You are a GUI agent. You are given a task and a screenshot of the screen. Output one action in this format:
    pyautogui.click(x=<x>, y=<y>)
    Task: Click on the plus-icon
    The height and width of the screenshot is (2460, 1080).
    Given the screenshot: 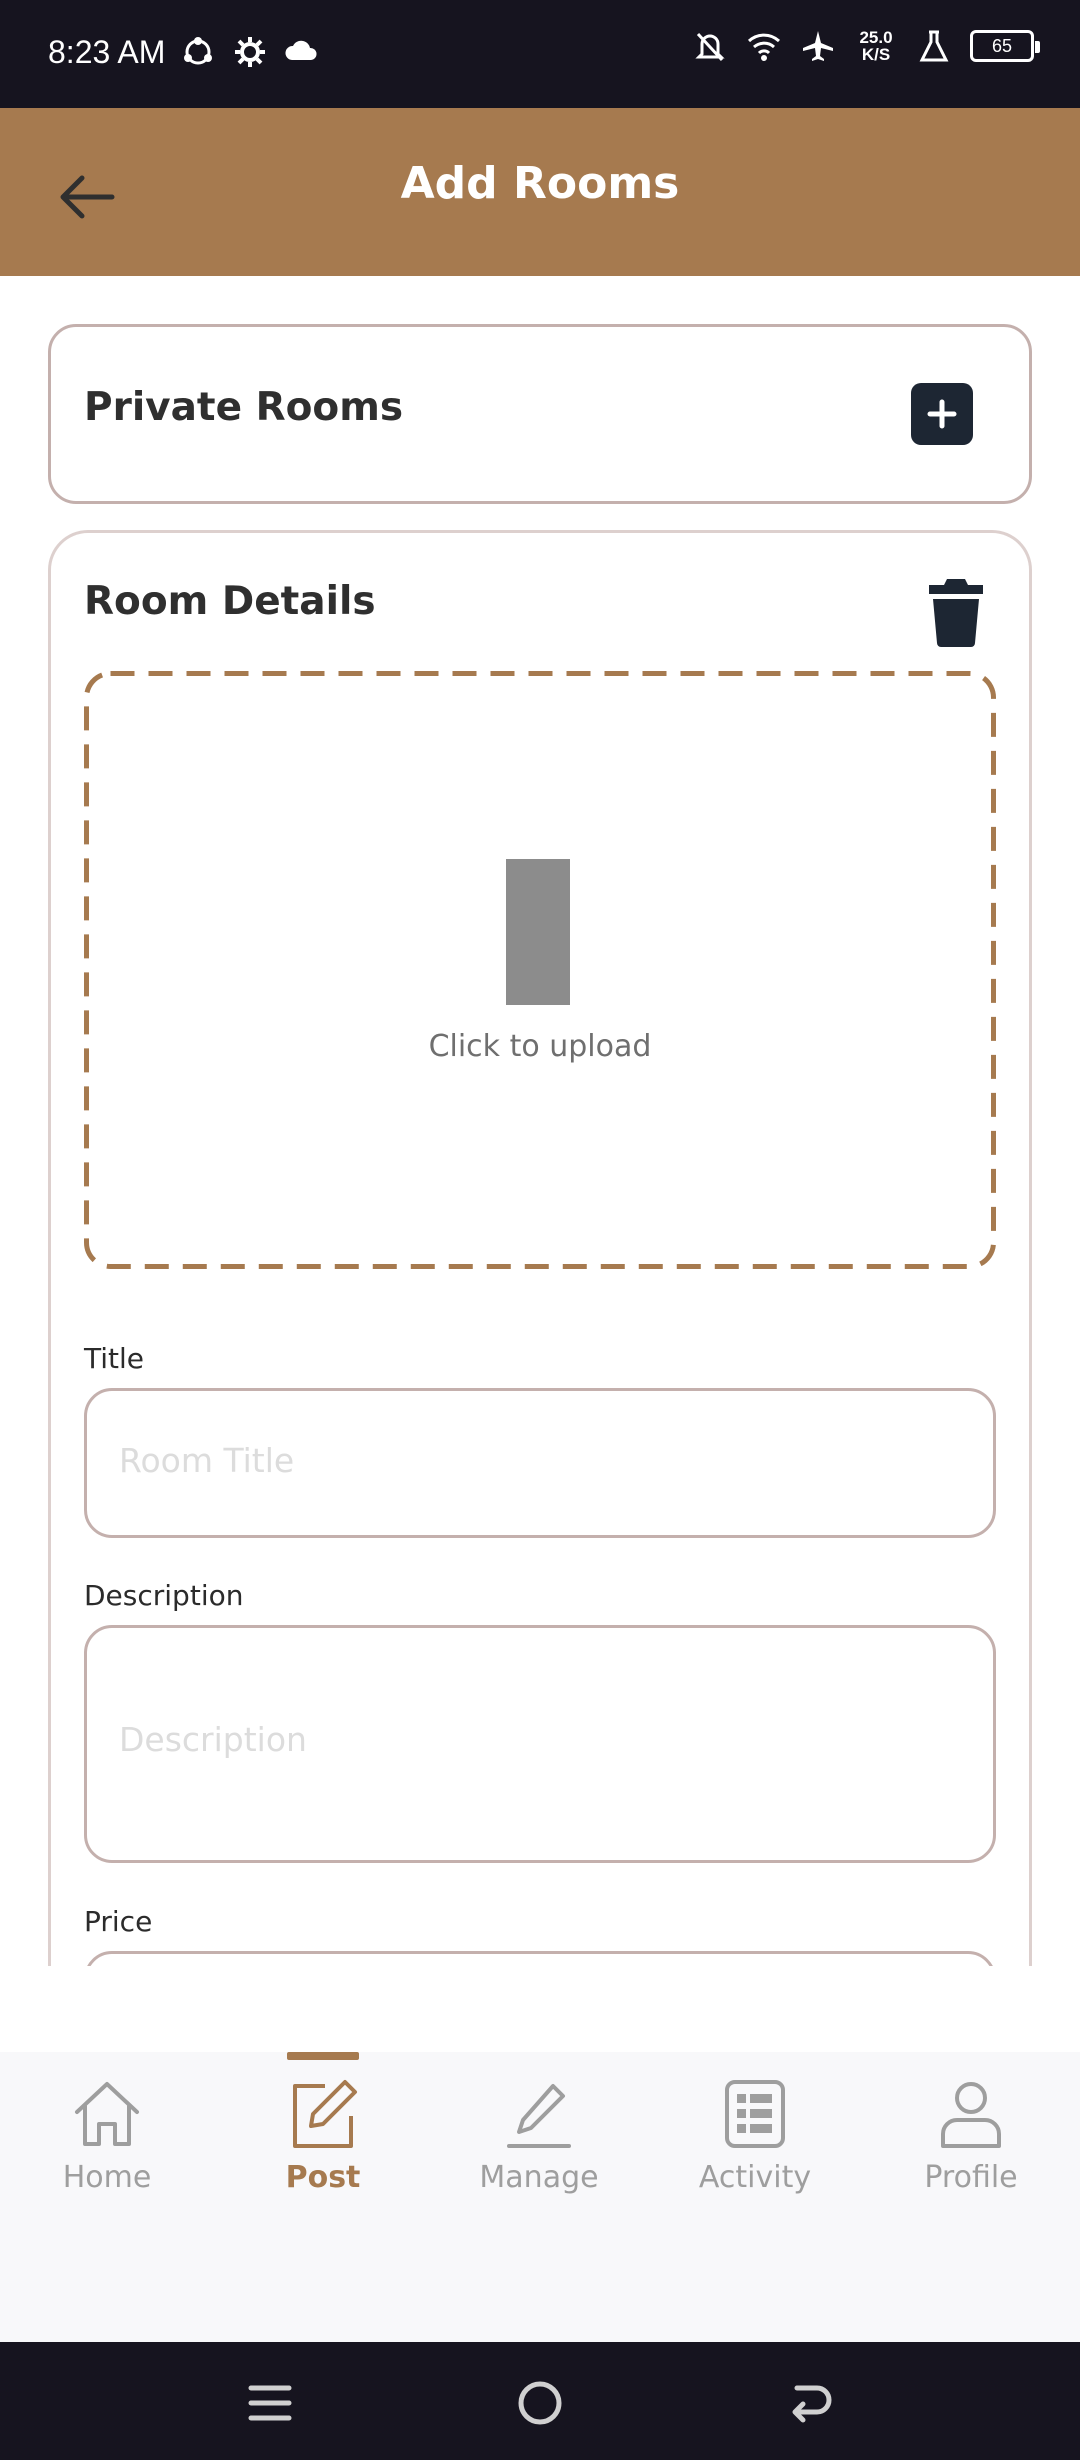 What is the action you would take?
    pyautogui.click(x=942, y=414)
    